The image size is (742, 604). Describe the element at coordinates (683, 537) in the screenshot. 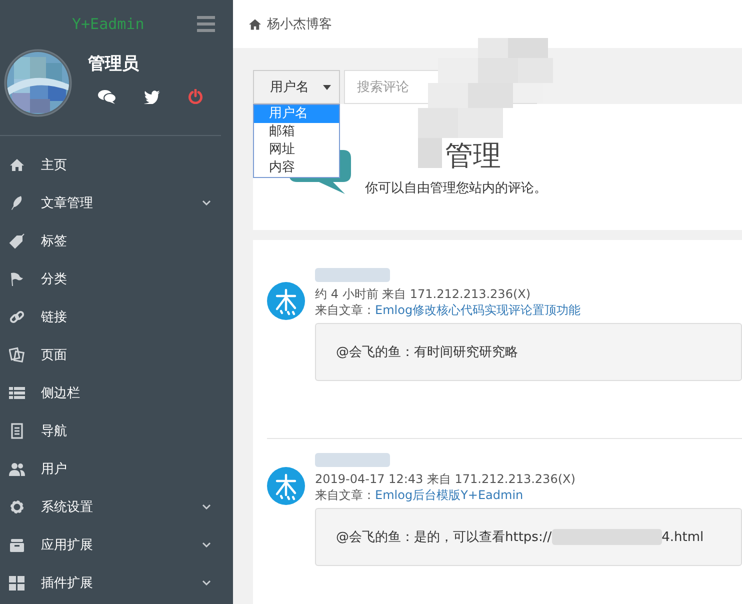

I see `comment-text: 4.html` at that location.